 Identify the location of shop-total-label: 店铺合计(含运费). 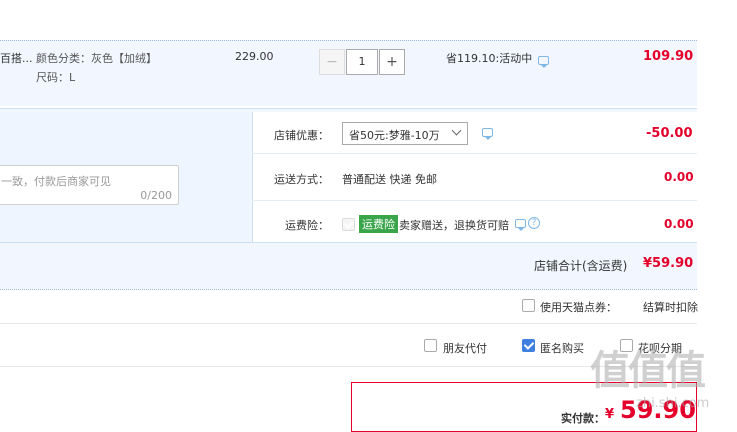
(581, 266).